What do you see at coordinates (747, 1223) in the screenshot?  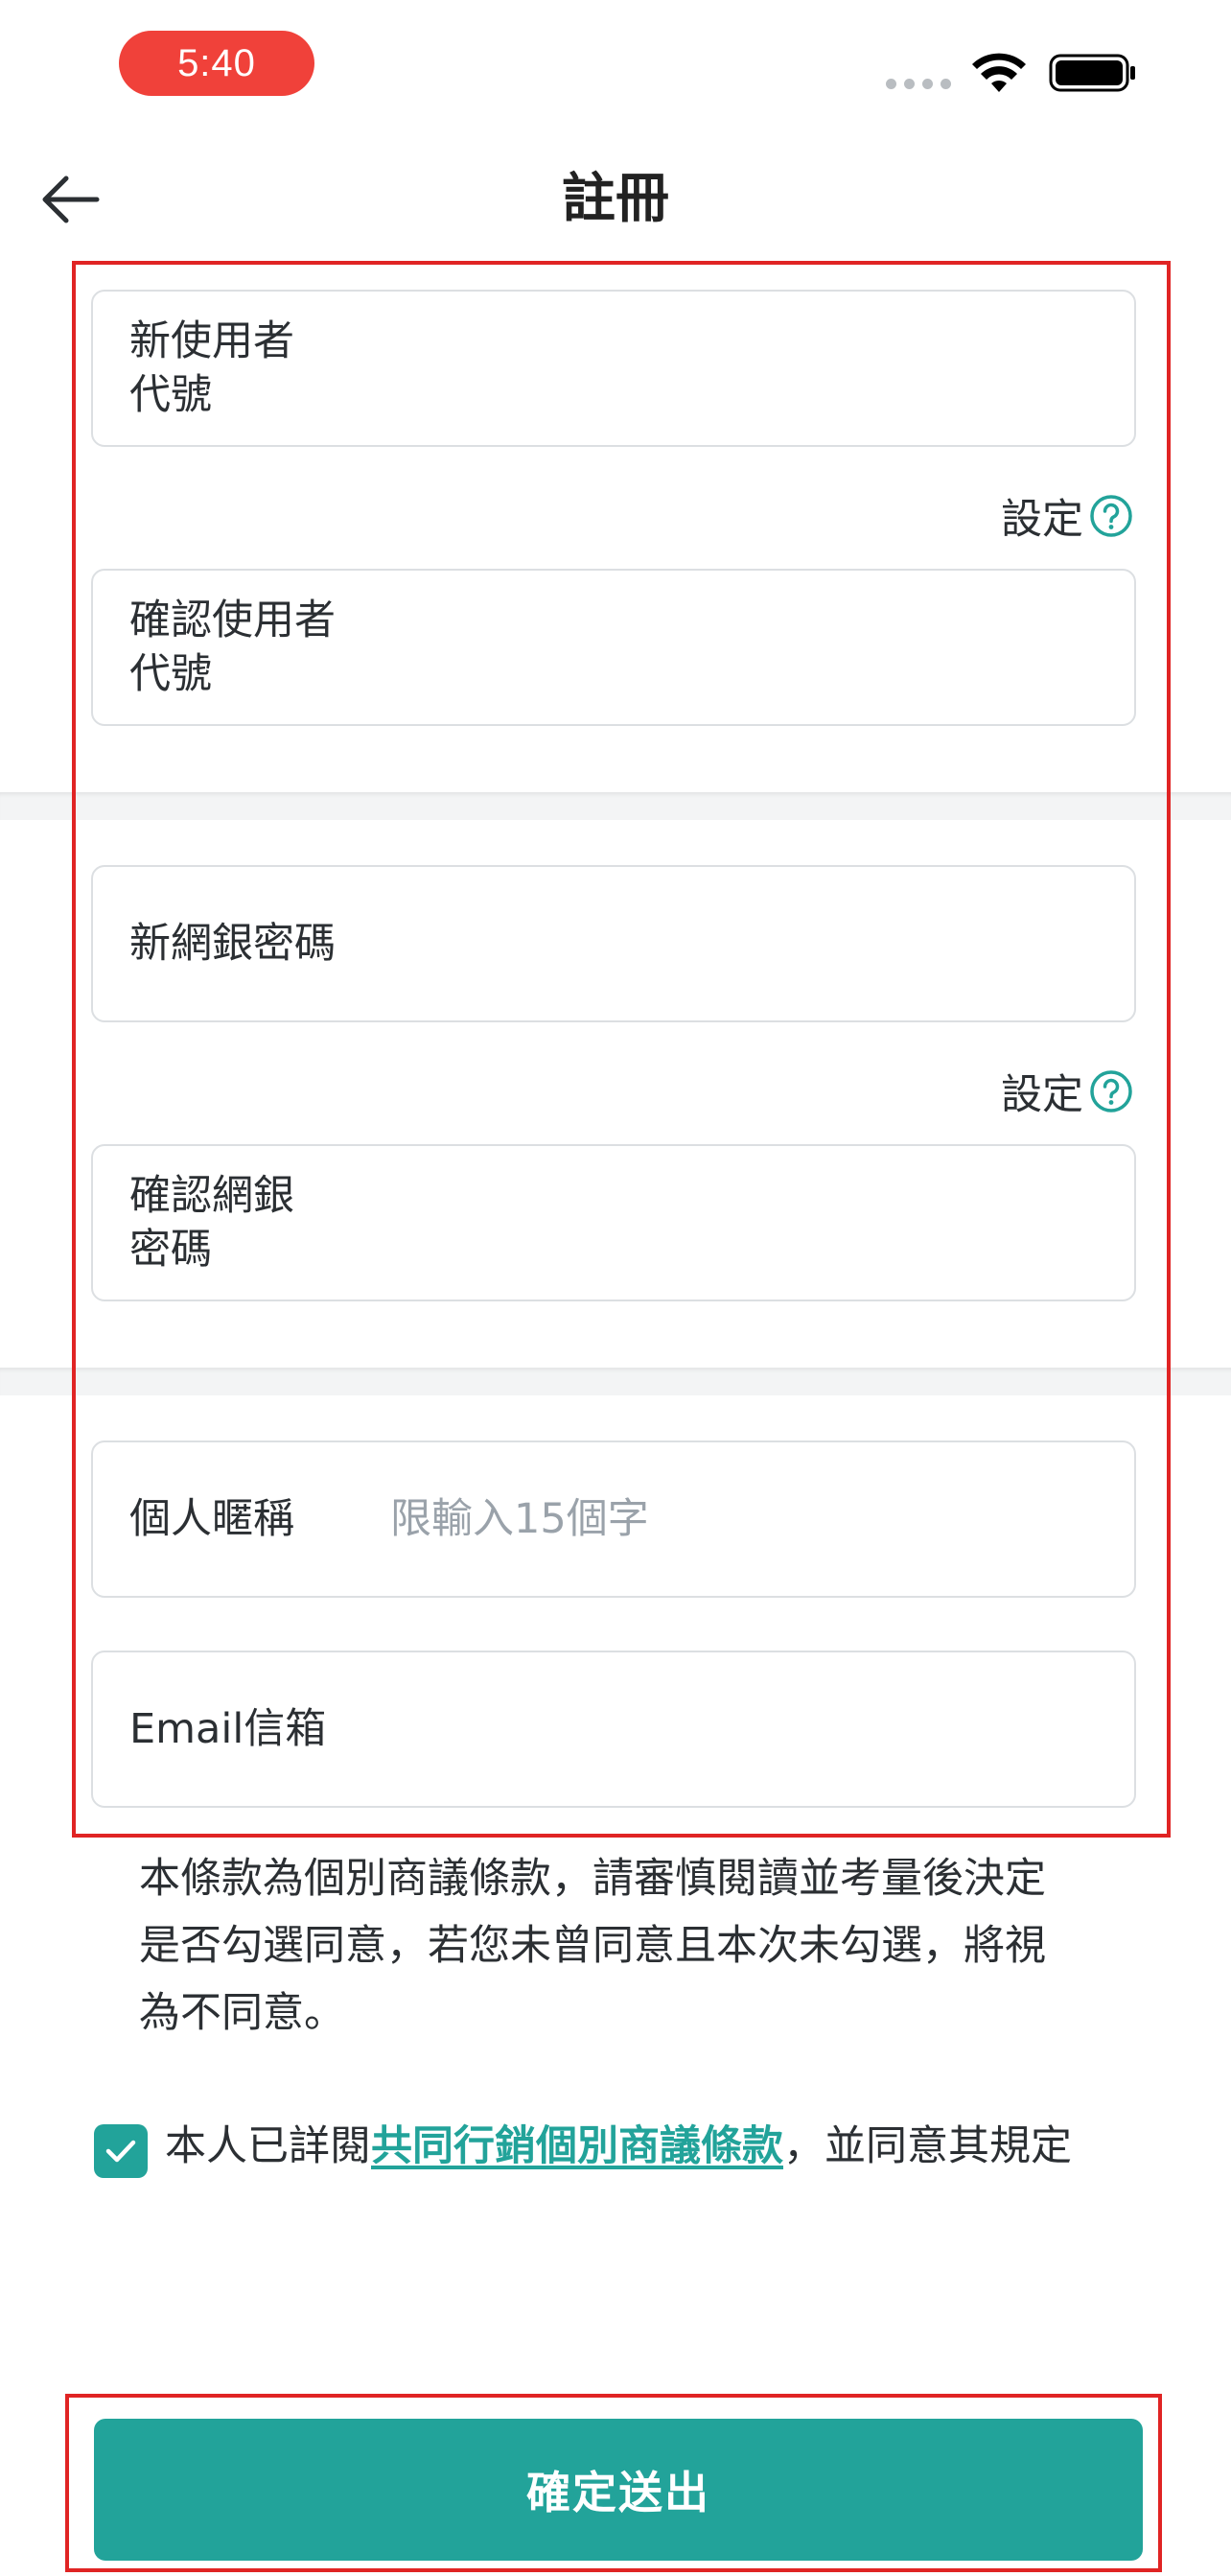 I see `confirm-password-input` at bounding box center [747, 1223].